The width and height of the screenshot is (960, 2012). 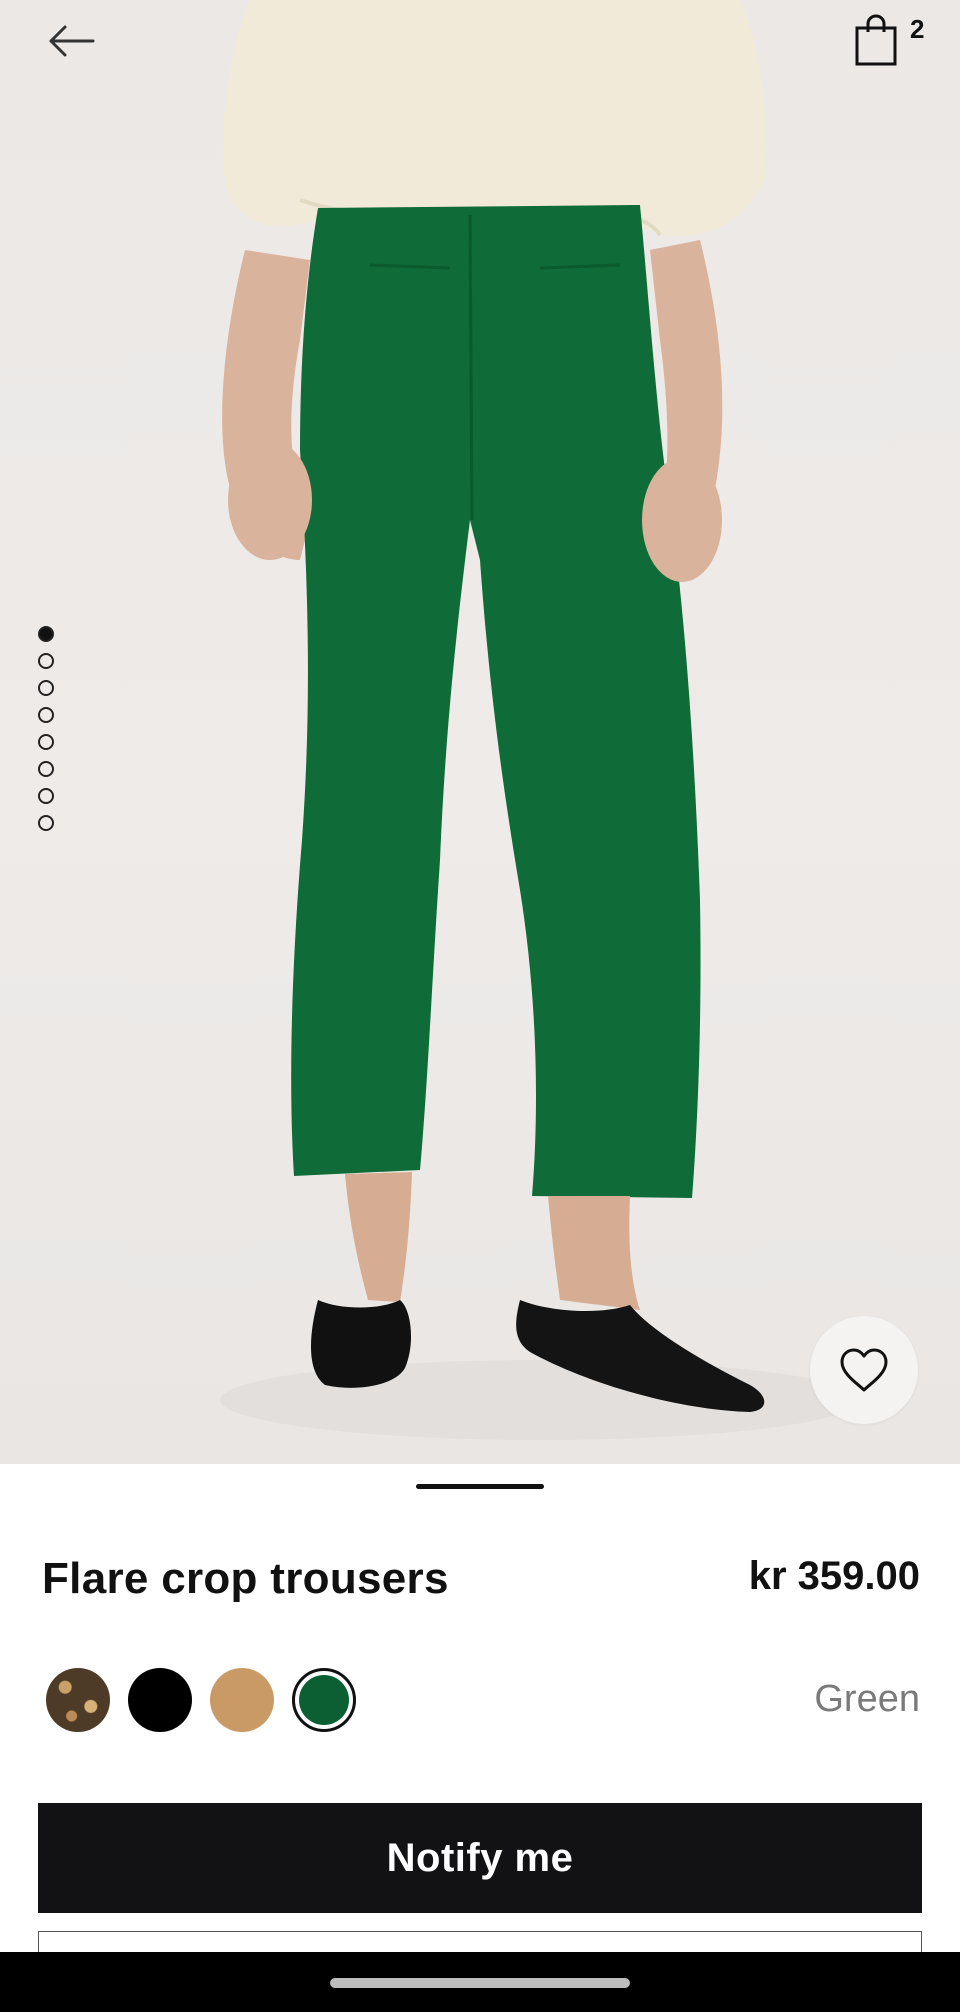 What do you see at coordinates (48, 728) in the screenshot?
I see `gallery-pagination` at bounding box center [48, 728].